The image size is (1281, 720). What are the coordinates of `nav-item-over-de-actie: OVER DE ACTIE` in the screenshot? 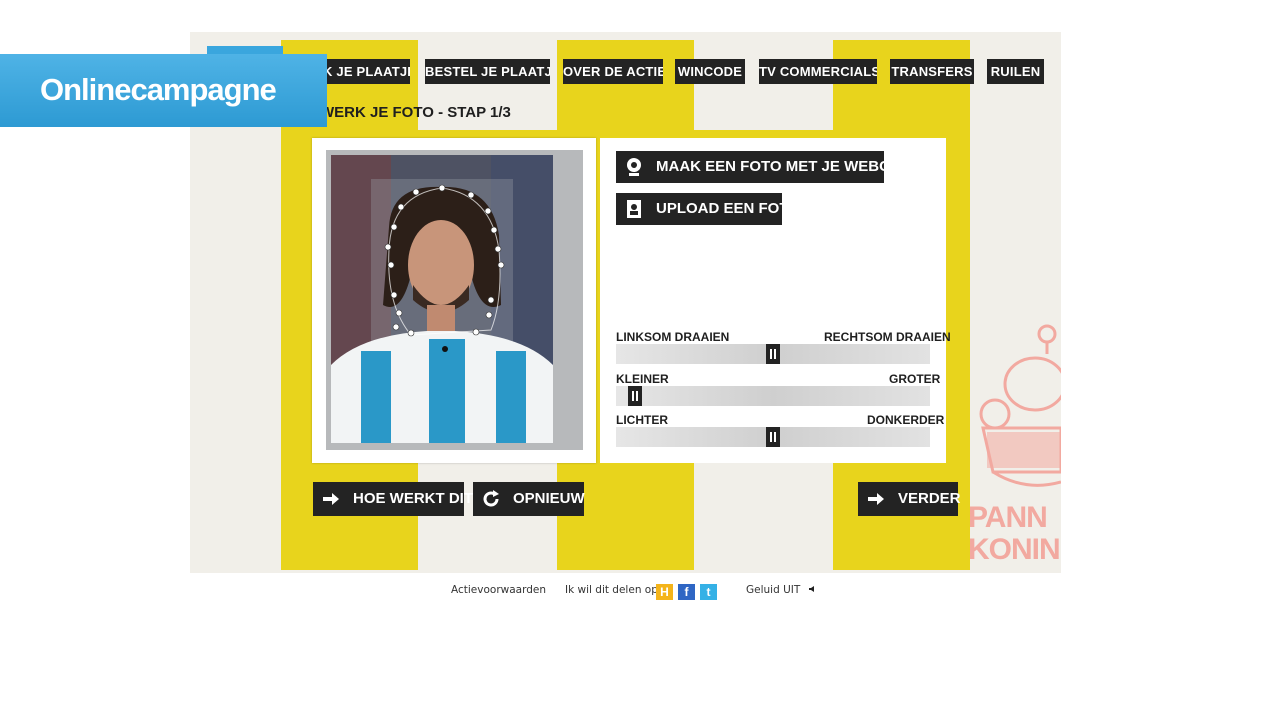 It's located at (613, 71).